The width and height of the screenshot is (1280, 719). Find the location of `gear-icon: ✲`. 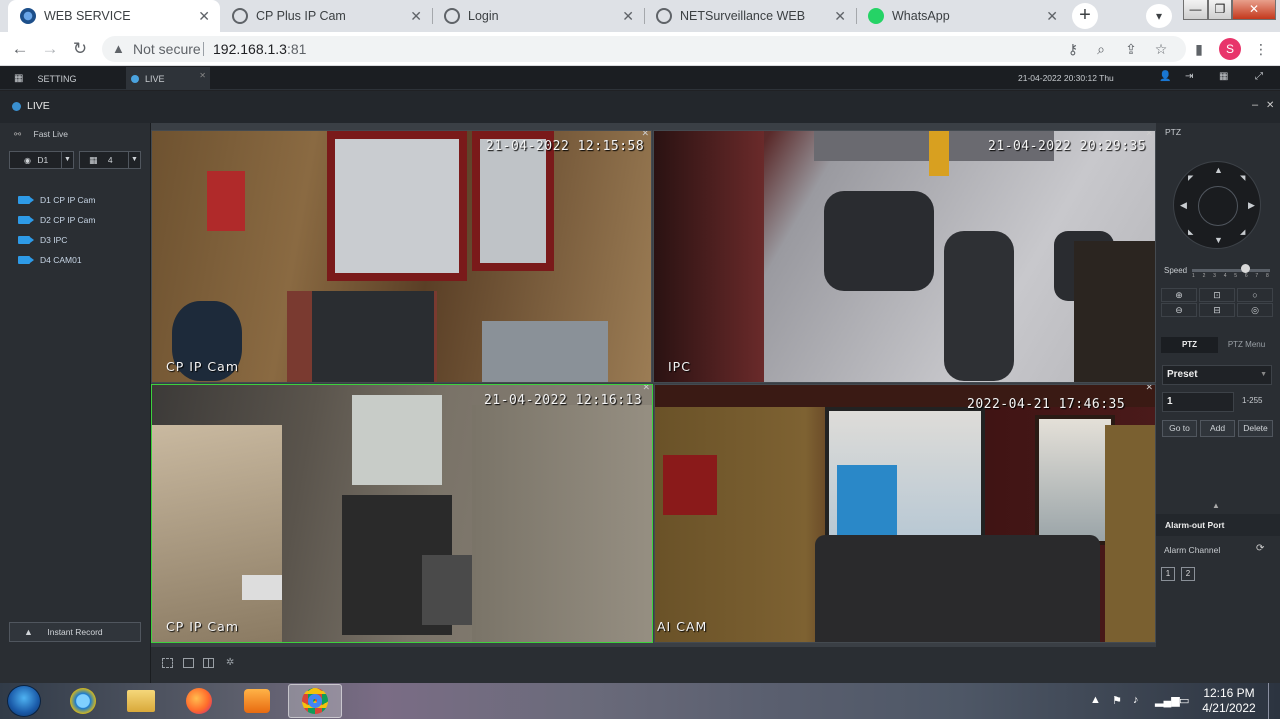

gear-icon: ✲ is located at coordinates (230, 662).